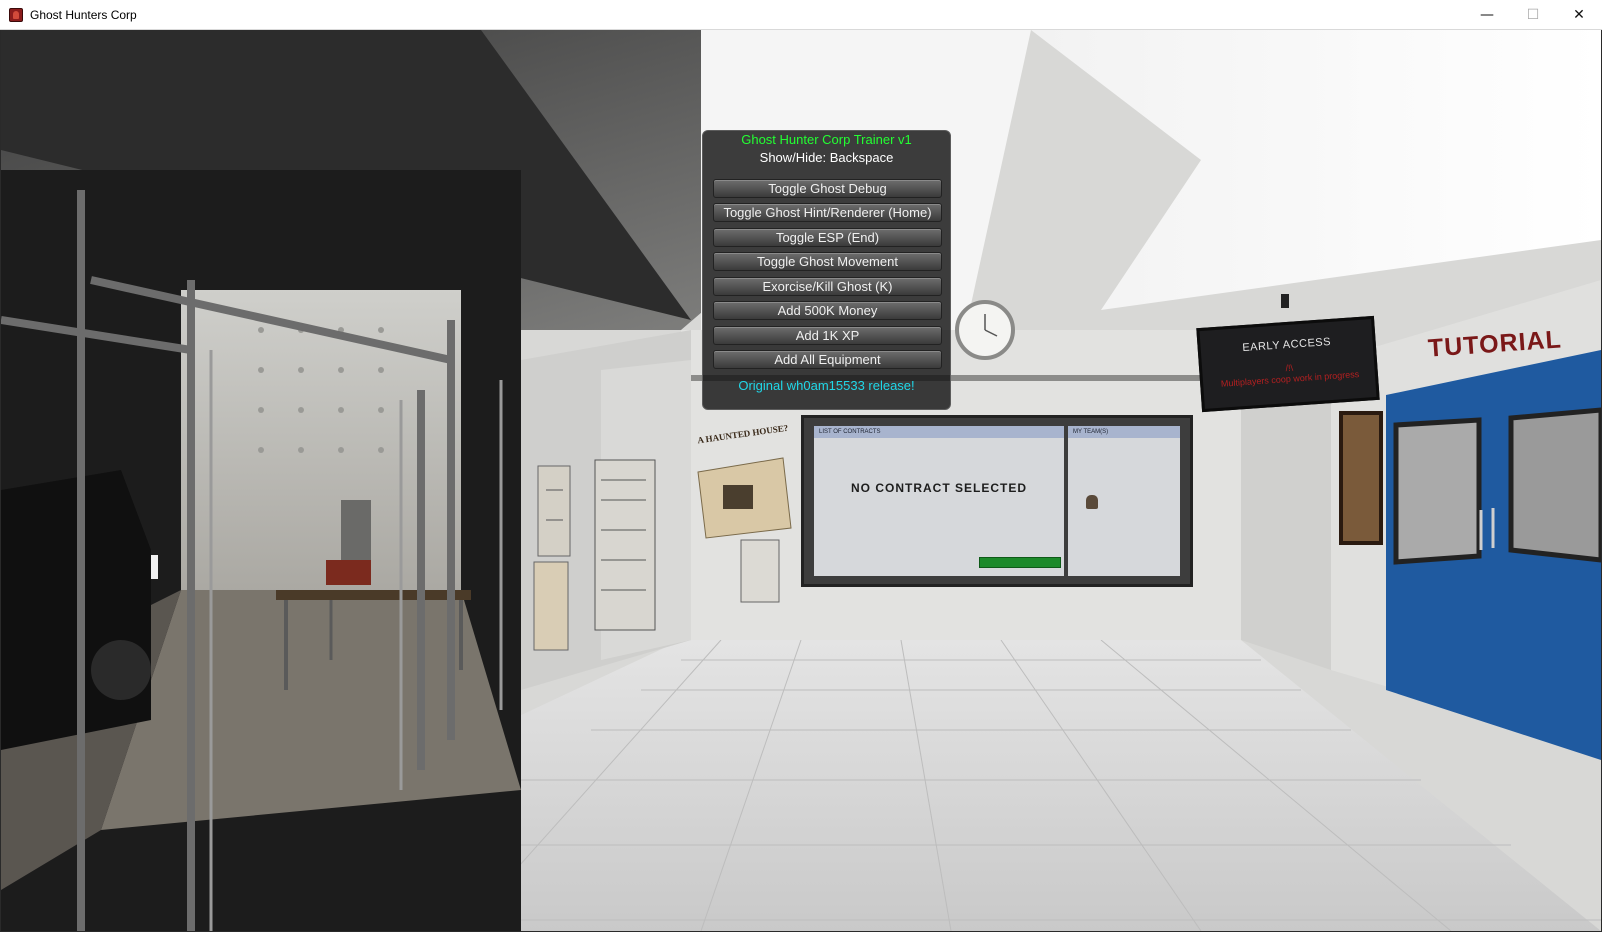 This screenshot has width=1602, height=932. What do you see at coordinates (827, 237) in the screenshot?
I see `toggle-esp-button: Toggle ESP (End)` at bounding box center [827, 237].